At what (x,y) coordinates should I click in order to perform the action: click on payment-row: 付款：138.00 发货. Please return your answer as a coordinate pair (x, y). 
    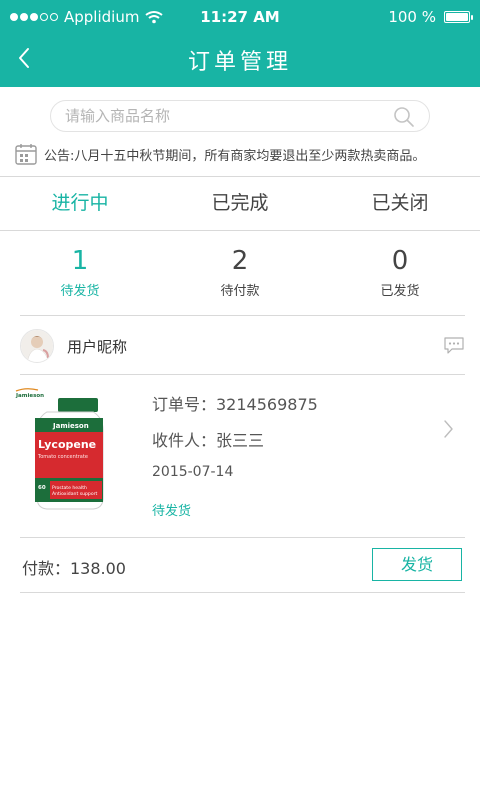
    Looking at the image, I should click on (242, 565).